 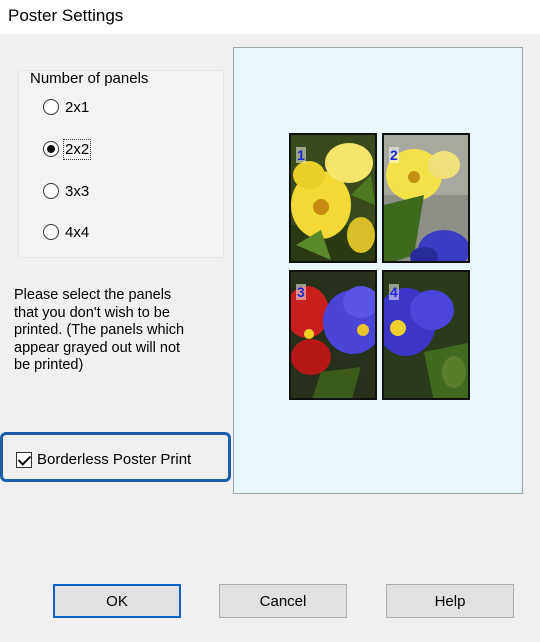 I want to click on ok-button: OK, so click(x=117, y=601).